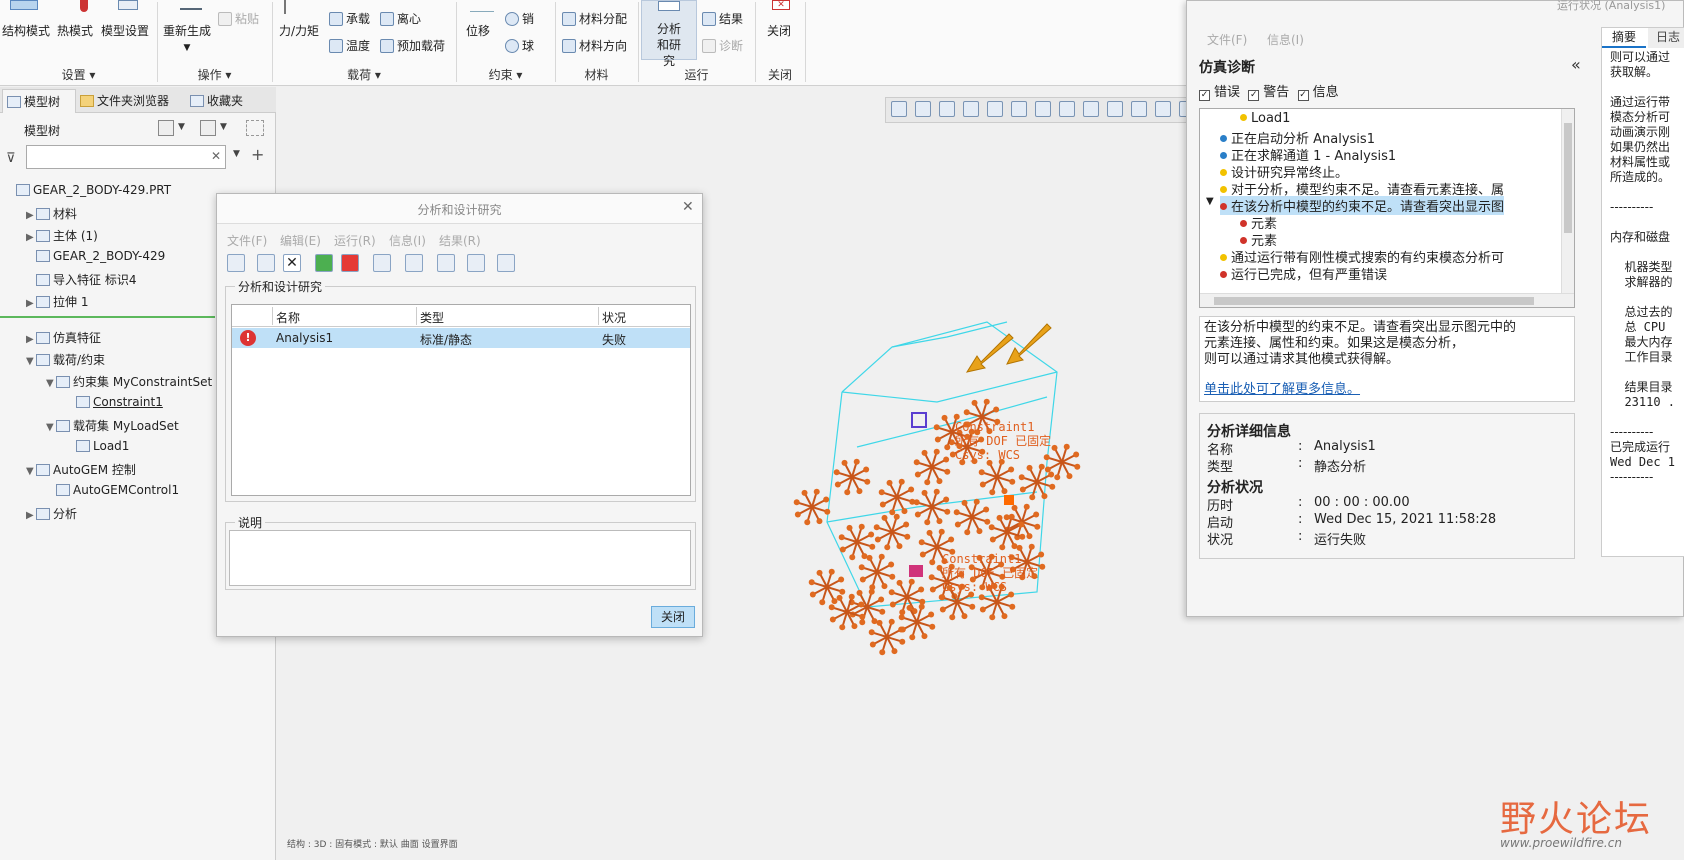  Describe the element at coordinates (26, 30) in the screenshot. I see `structure-mode-button: 结构模式` at that location.